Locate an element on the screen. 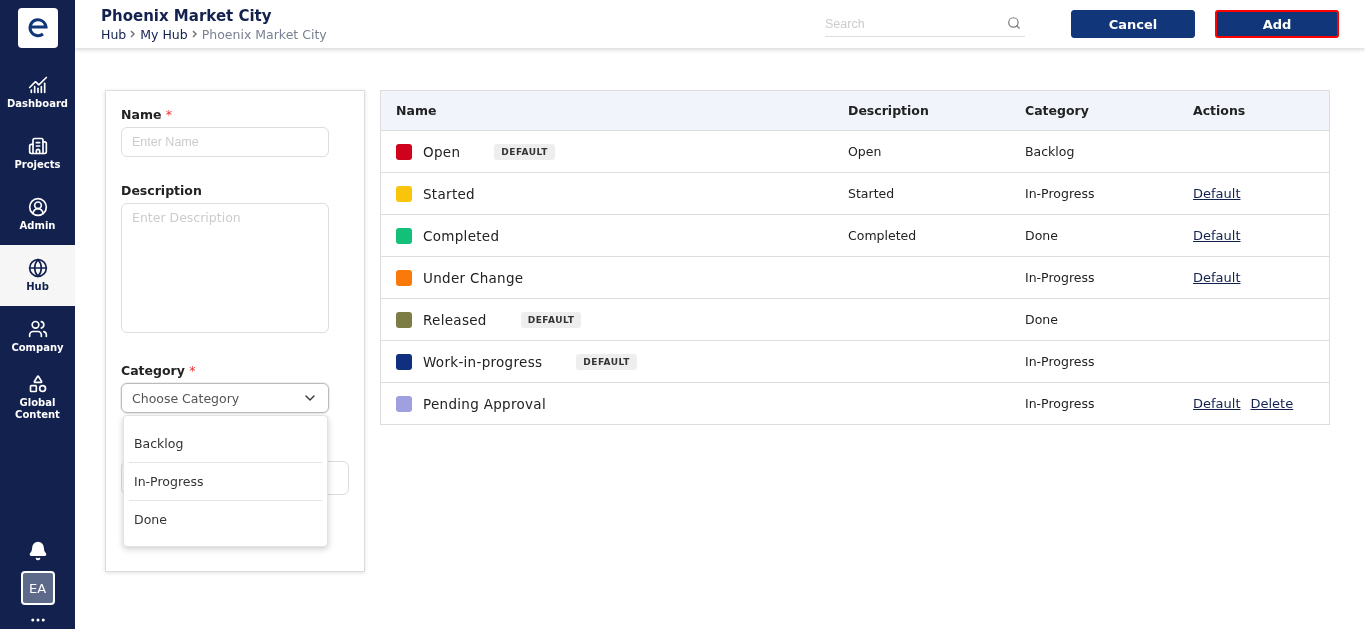  sidebar-item: Projects is located at coordinates (37, 153).